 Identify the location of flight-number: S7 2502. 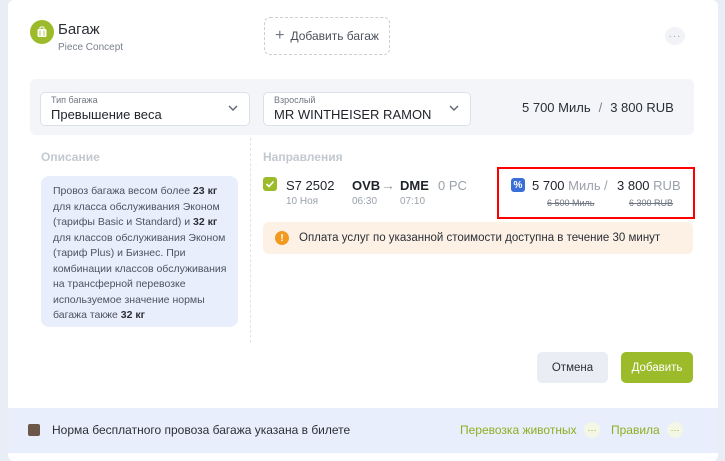
(310, 185).